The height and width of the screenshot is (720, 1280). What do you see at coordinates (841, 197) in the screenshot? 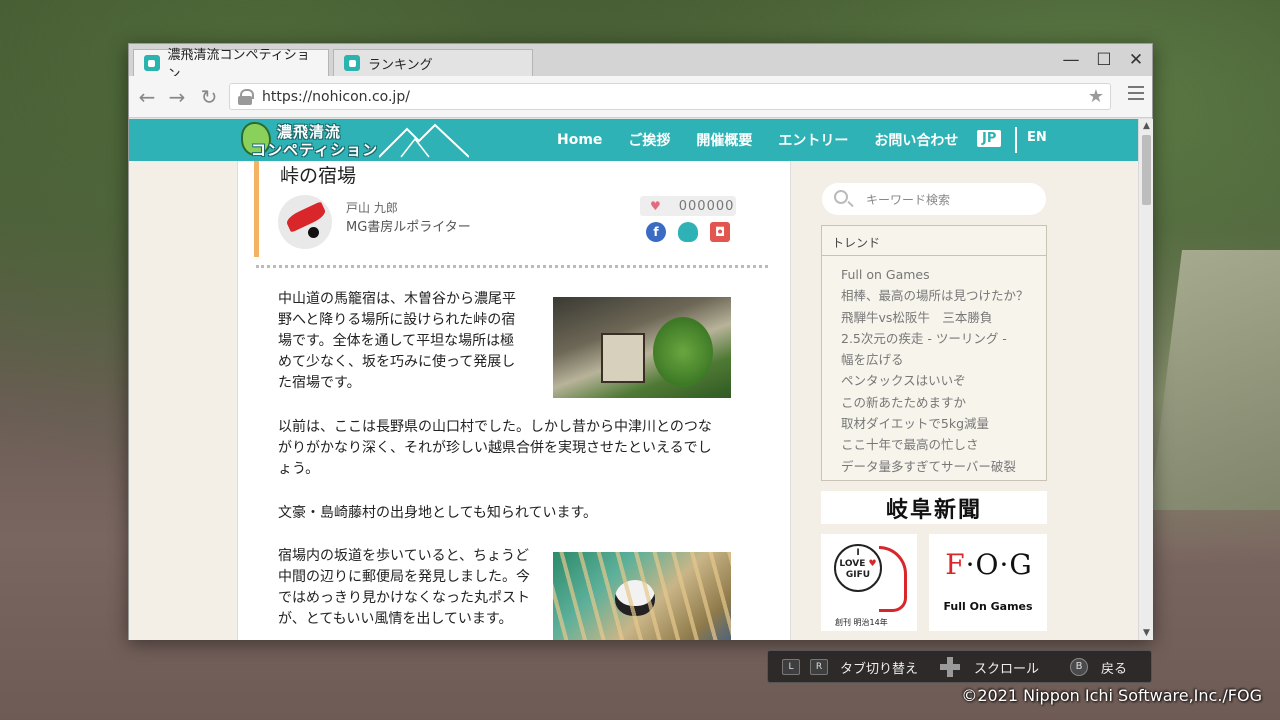
I see `search-icon` at bounding box center [841, 197].